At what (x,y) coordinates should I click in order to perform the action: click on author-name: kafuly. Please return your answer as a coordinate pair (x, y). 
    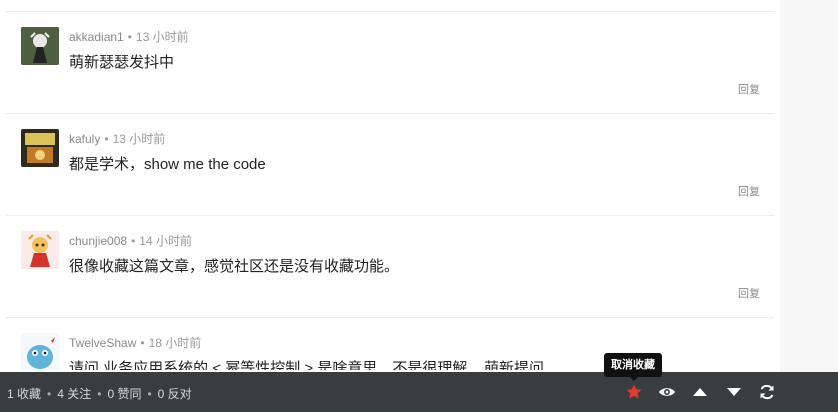
    Looking at the image, I should click on (84, 139).